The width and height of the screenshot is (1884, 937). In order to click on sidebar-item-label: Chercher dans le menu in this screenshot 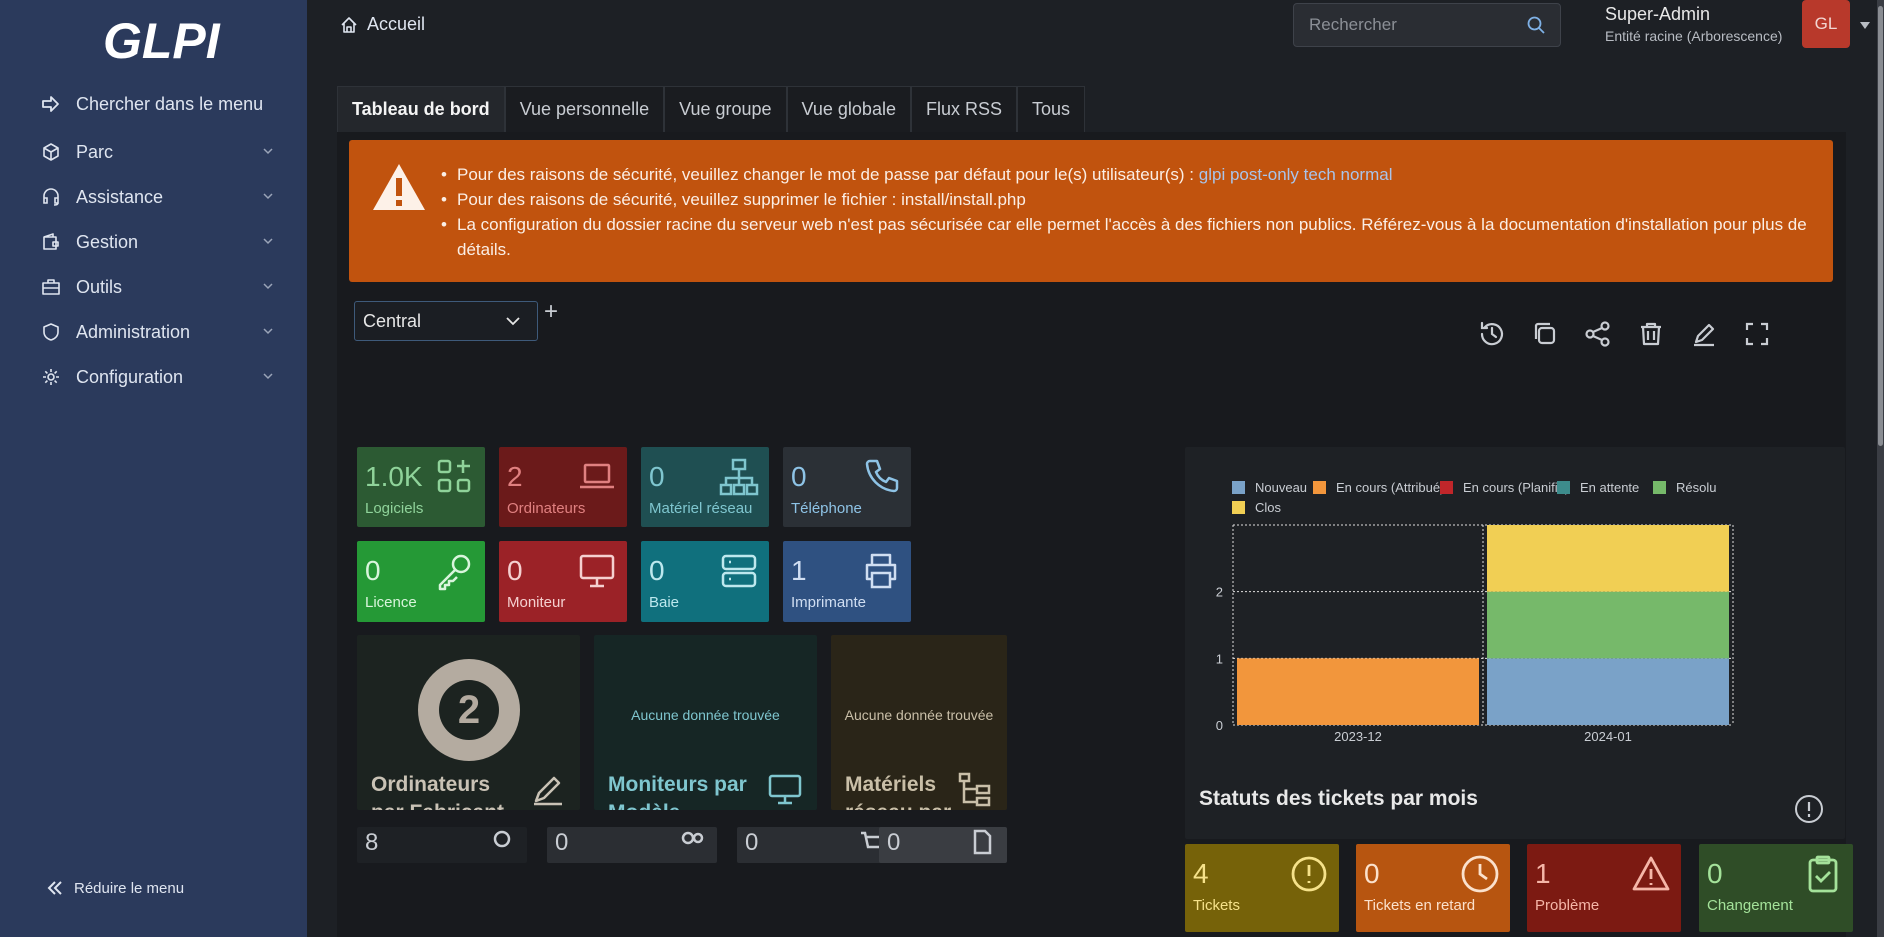, I will do `click(170, 103)`.